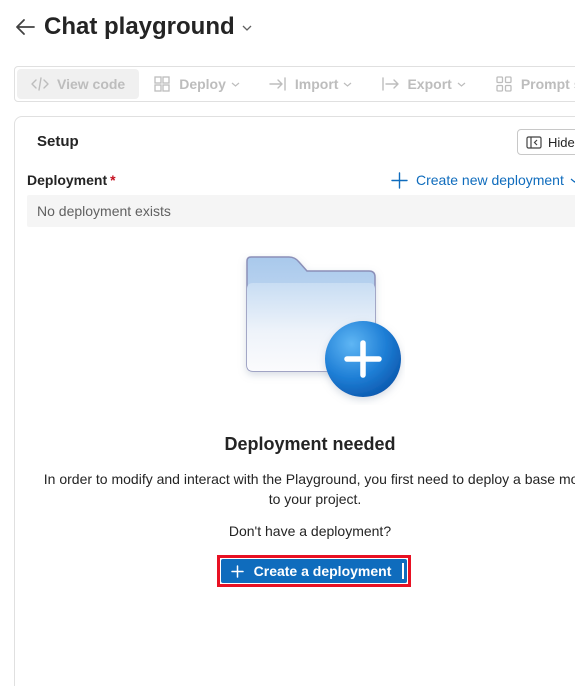 The width and height of the screenshot is (575, 686). I want to click on import-icon, so click(278, 84).